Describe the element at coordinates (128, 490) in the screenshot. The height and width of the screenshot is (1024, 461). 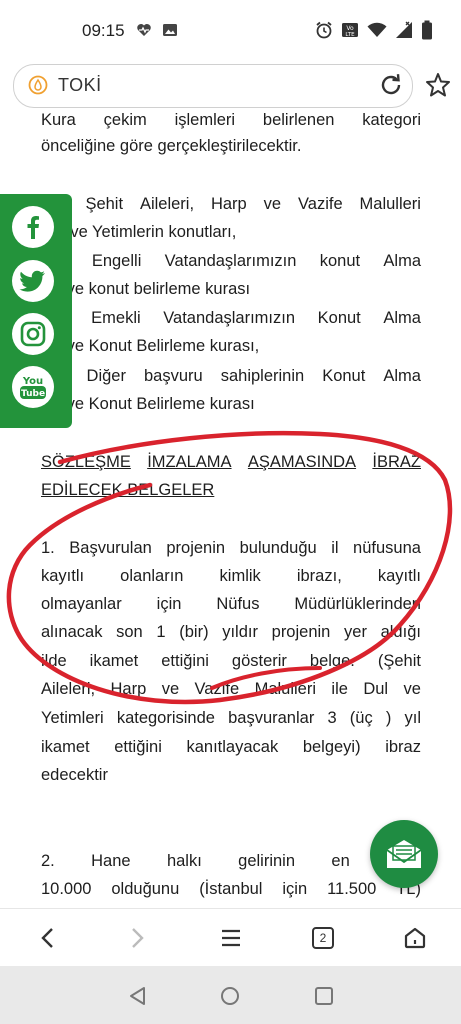
I see `section-heading-line-2: EDİLECEK BELGELER` at that location.